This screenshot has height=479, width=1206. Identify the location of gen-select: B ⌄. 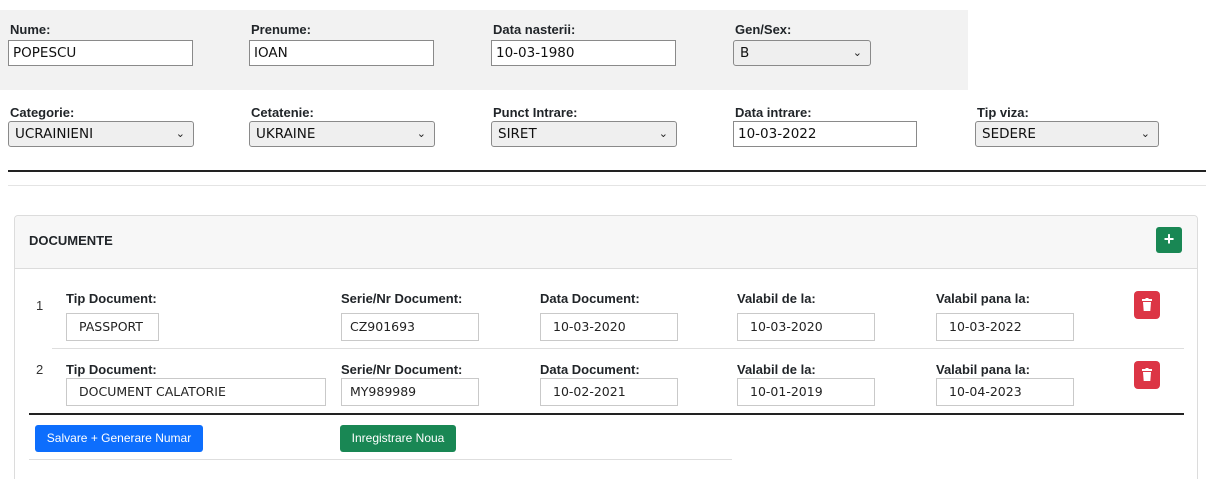
(802, 53).